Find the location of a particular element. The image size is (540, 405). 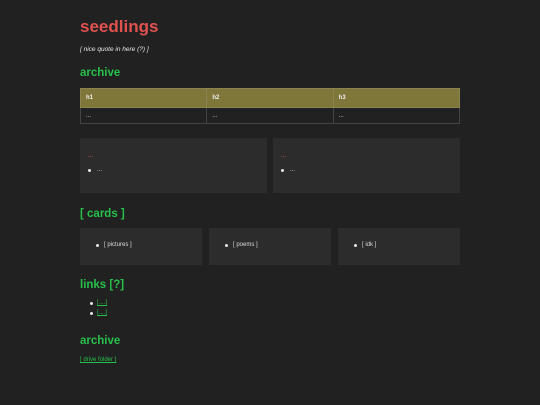

card-list: [ pictures ] is located at coordinates (149, 245).